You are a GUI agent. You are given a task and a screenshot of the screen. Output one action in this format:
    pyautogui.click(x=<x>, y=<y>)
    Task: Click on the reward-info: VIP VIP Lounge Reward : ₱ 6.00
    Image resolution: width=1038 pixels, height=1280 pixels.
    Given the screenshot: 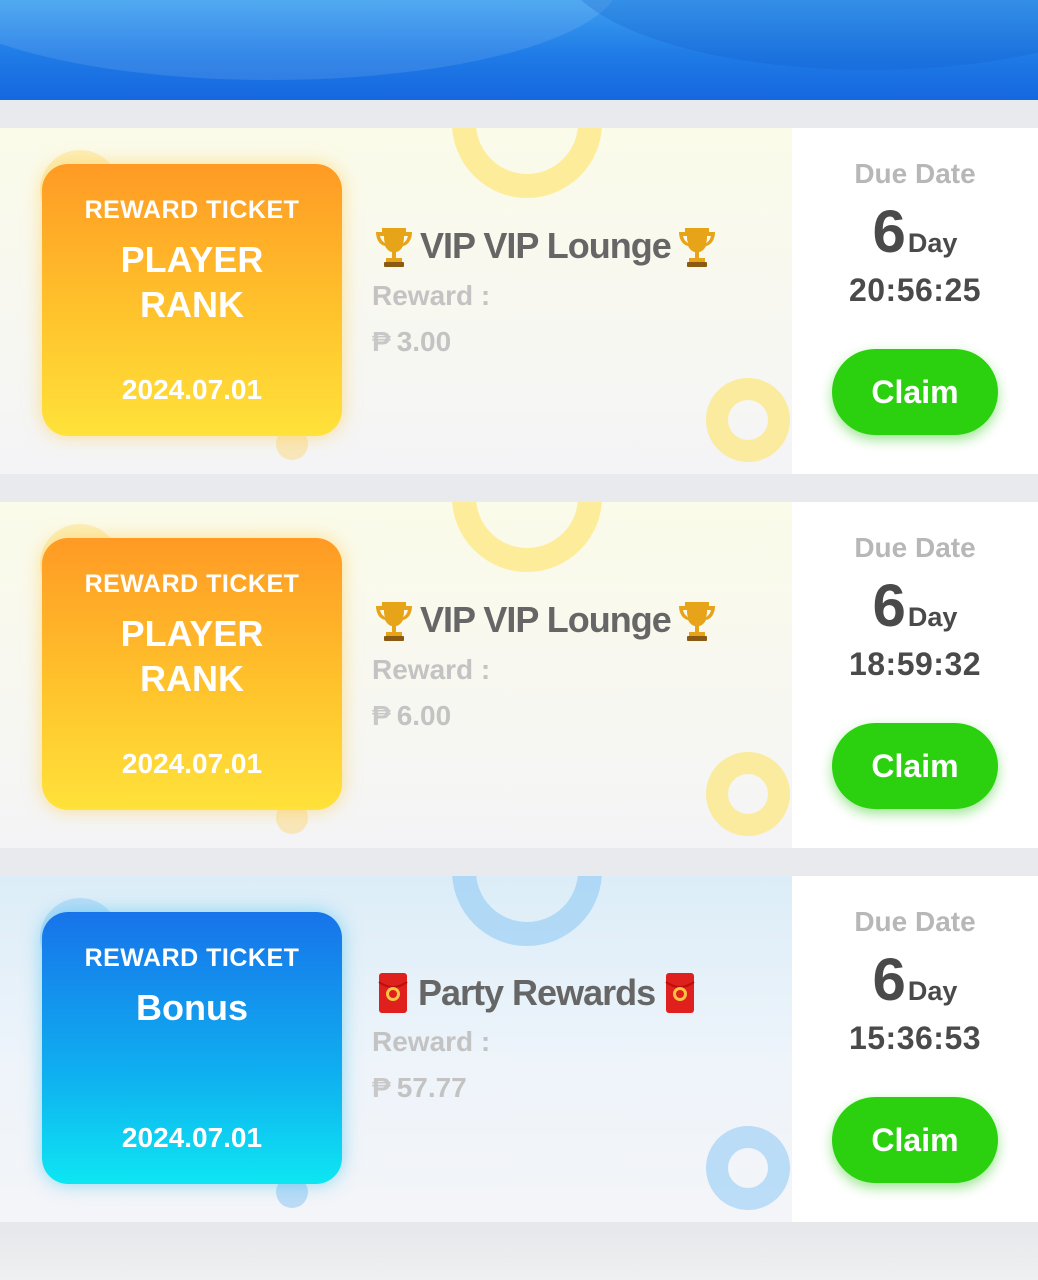 What is the action you would take?
    pyautogui.click(x=572, y=665)
    